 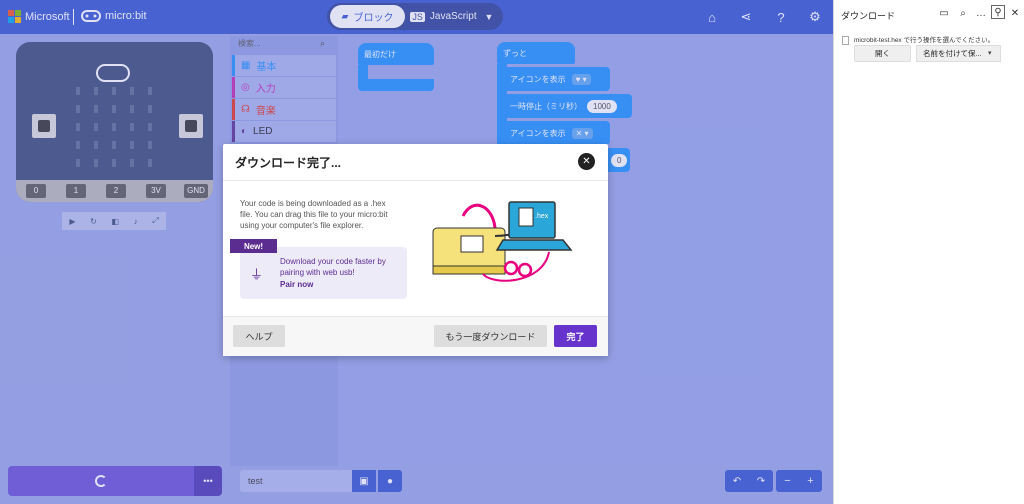 What do you see at coordinates (944, 13) in the screenshot?
I see `folder-icon: ▭` at bounding box center [944, 13].